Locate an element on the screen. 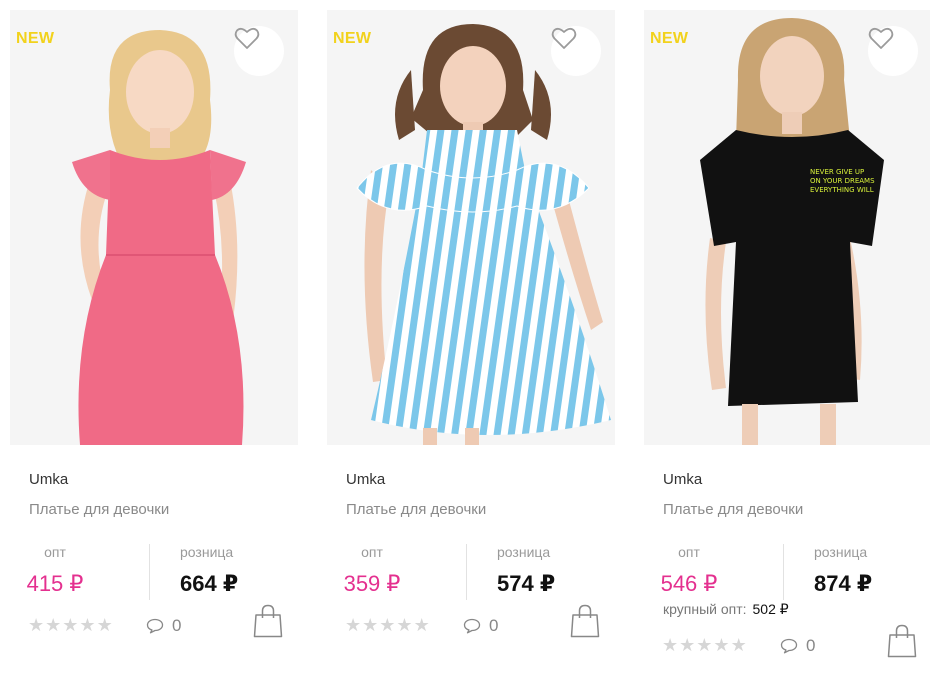 This screenshot has width=930, height=678. retail-price: розница 664 ₽ is located at coordinates (224, 572).